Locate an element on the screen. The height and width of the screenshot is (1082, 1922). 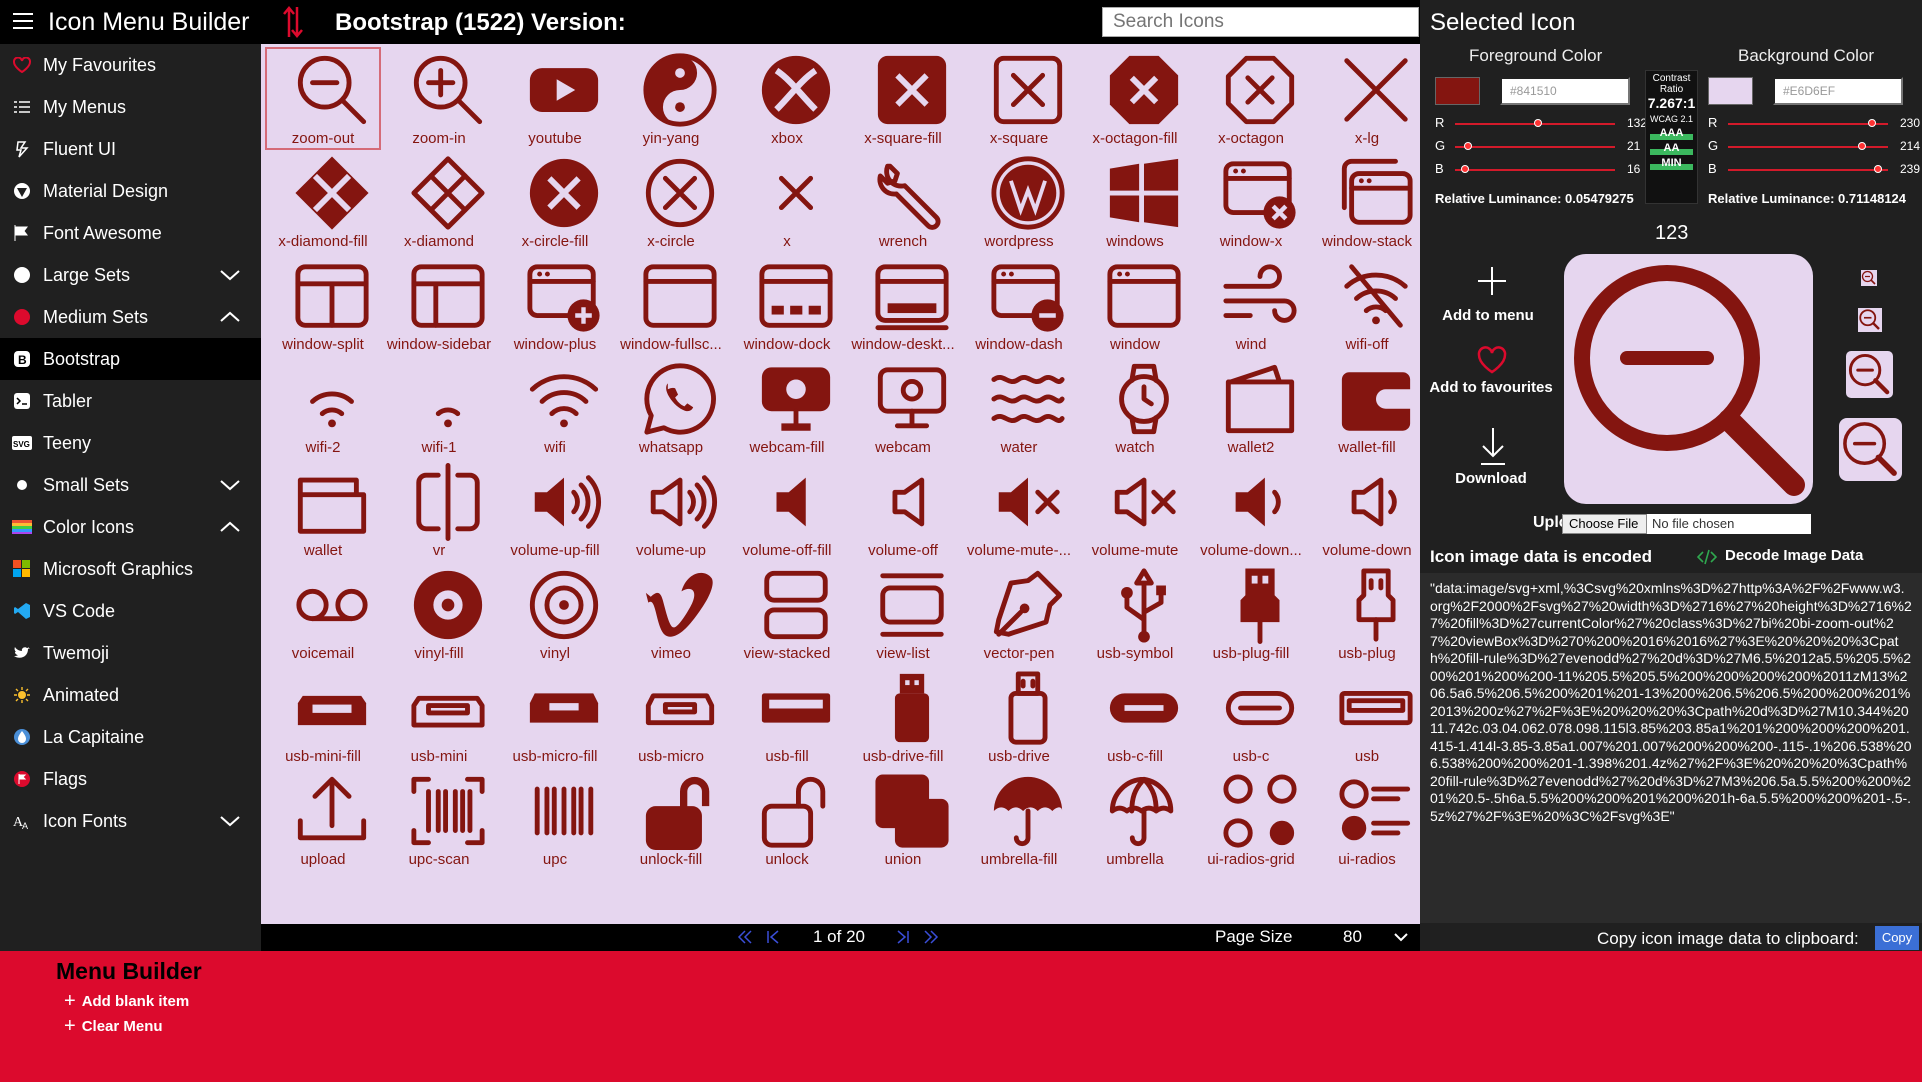
icon-tile: x-diamond-fill is located at coordinates (323, 201).